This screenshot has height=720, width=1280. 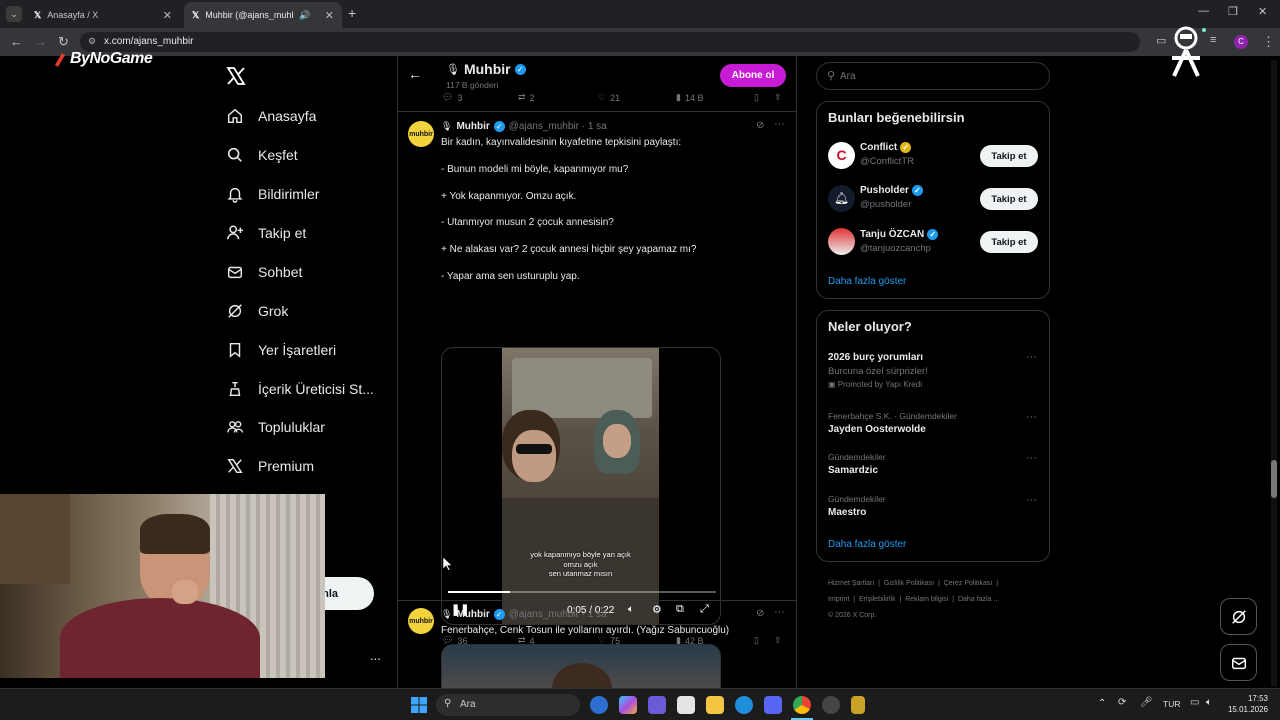 I want to click on forward-icon: →, so click(x=40, y=41).